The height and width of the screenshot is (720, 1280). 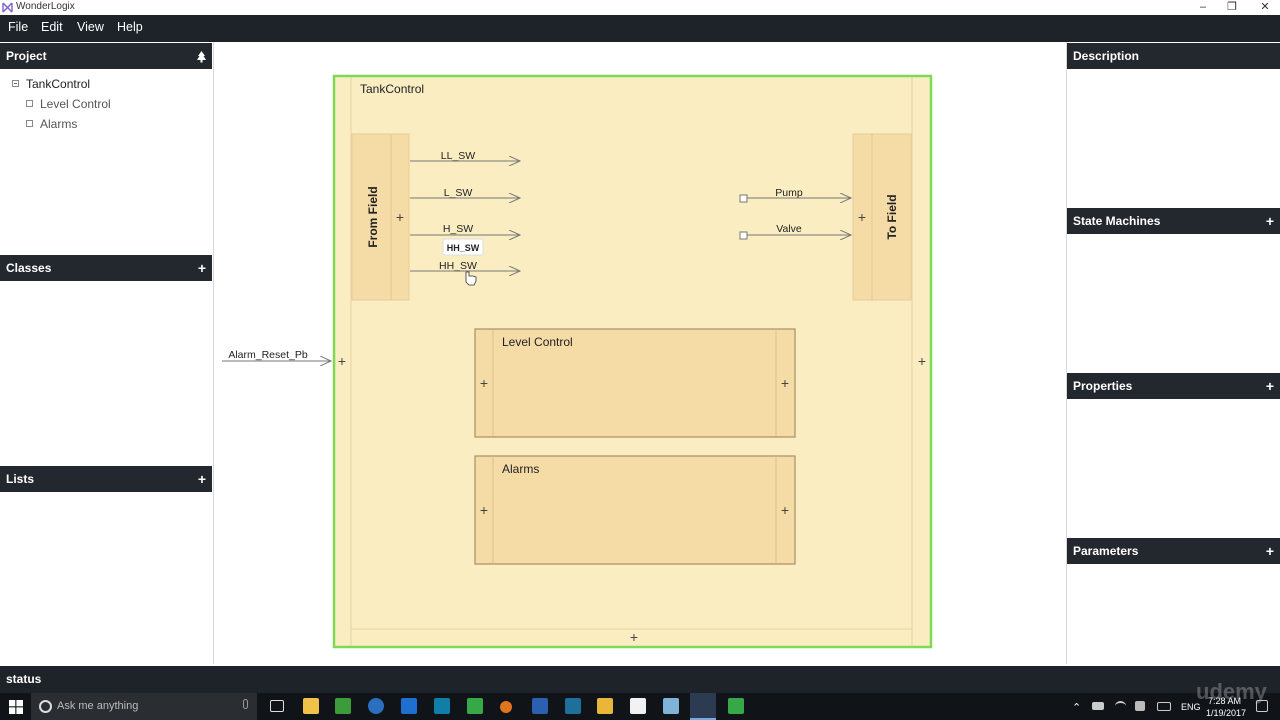 What do you see at coordinates (7, 7) in the screenshot?
I see `app-logo-icon` at bounding box center [7, 7].